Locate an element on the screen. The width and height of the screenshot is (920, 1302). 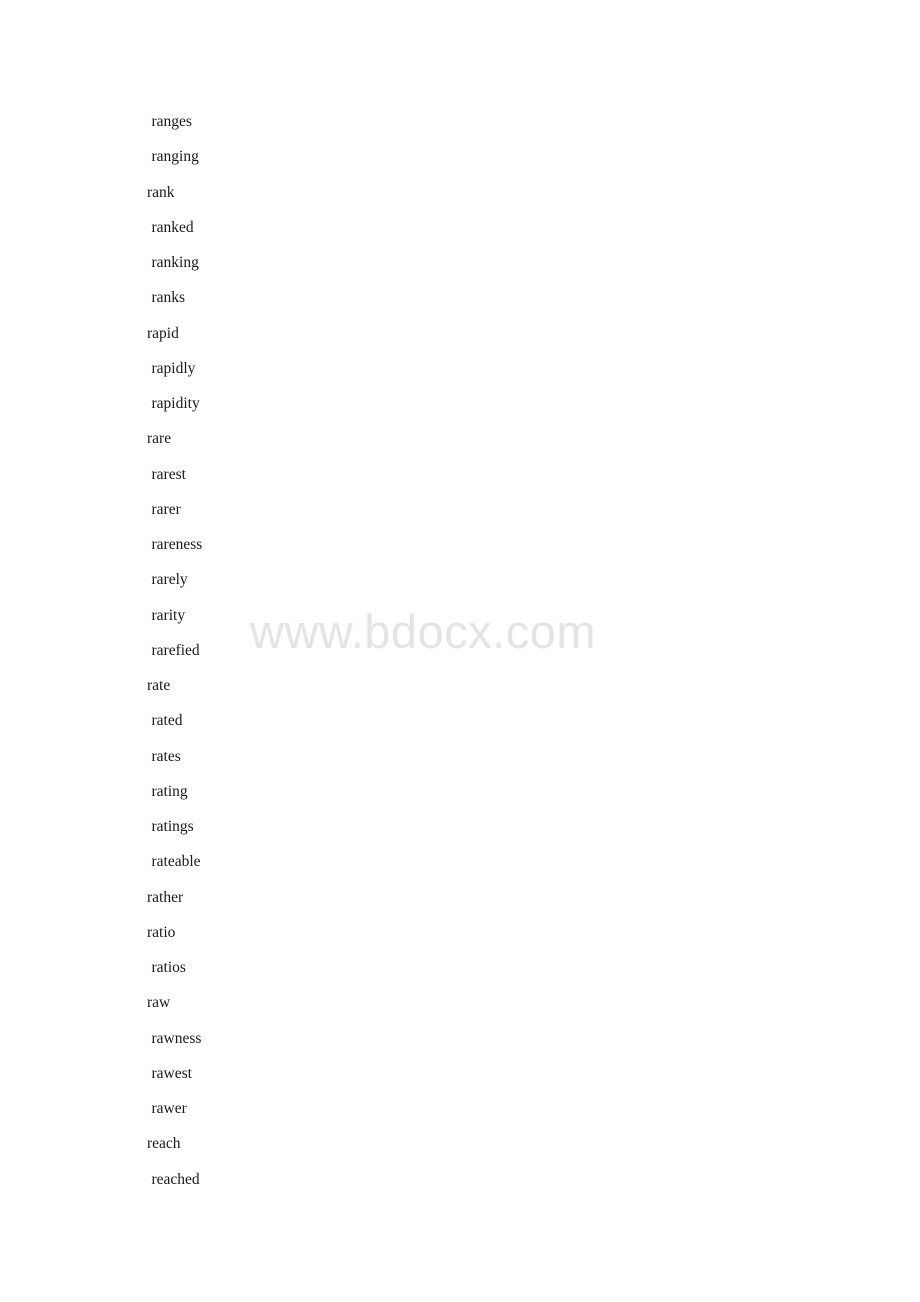
word-list-item: rapidly is located at coordinates (173, 368).